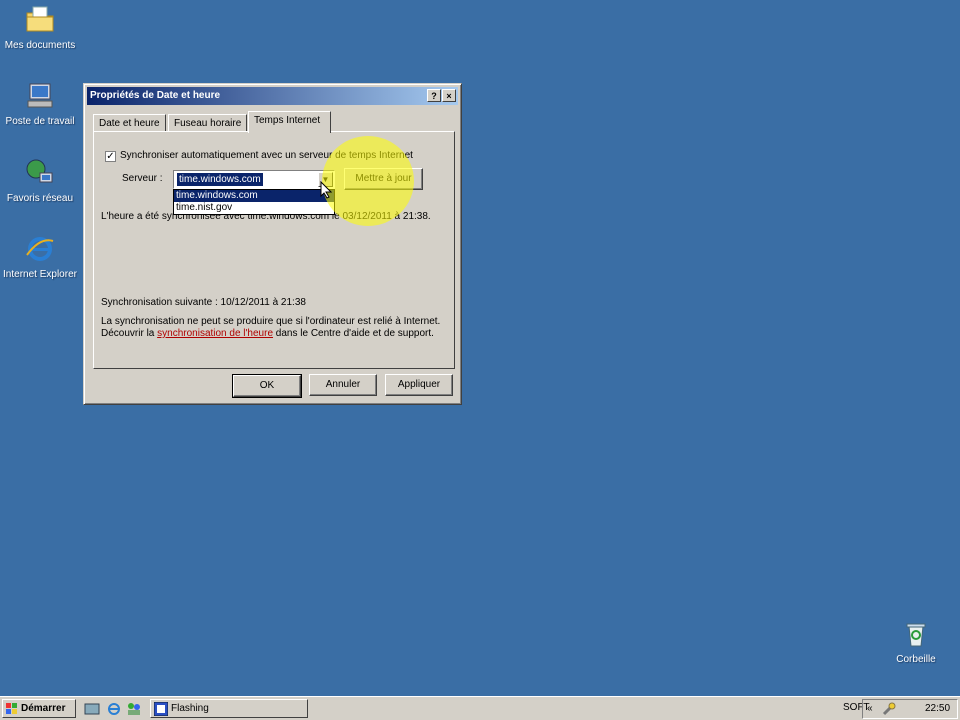 The width and height of the screenshot is (960, 720). What do you see at coordinates (916, 659) in the screenshot?
I see `desktop-icon-label: Corbeille` at bounding box center [916, 659].